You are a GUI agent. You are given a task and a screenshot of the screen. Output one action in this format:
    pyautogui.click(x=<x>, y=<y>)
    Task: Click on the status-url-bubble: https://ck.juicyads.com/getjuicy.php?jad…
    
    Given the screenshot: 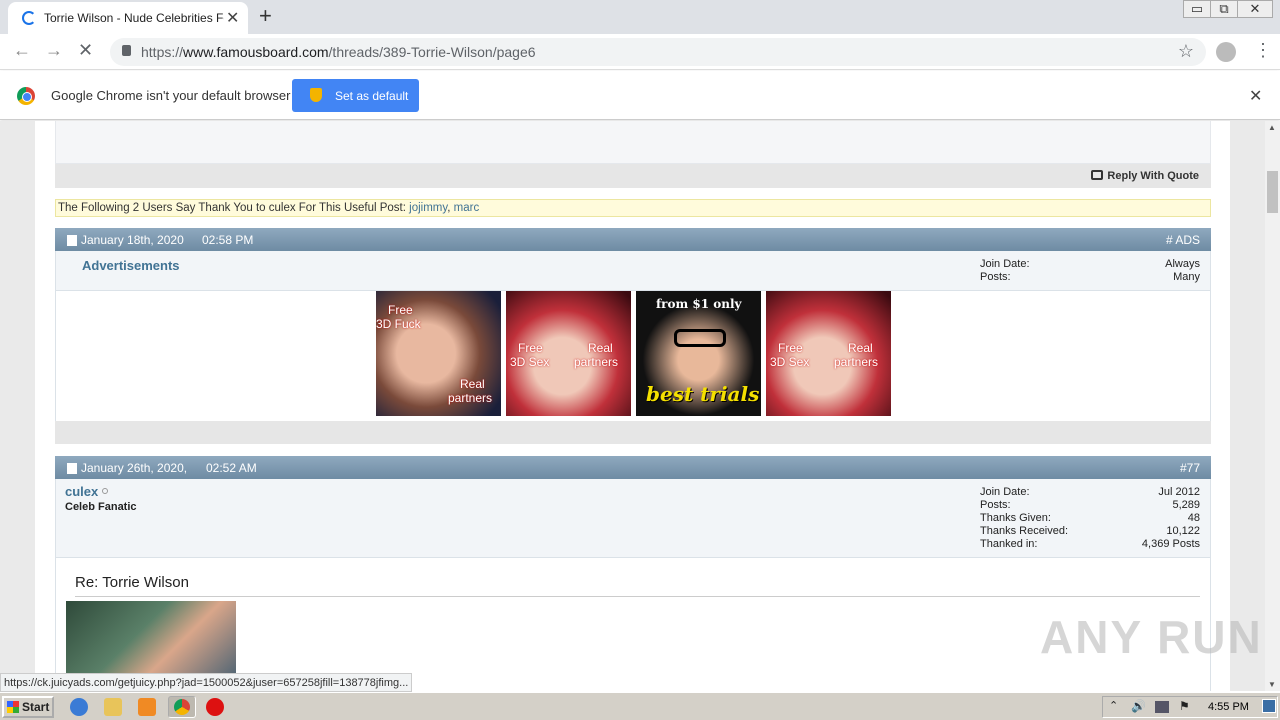 What is the action you would take?
    pyautogui.click(x=206, y=682)
    